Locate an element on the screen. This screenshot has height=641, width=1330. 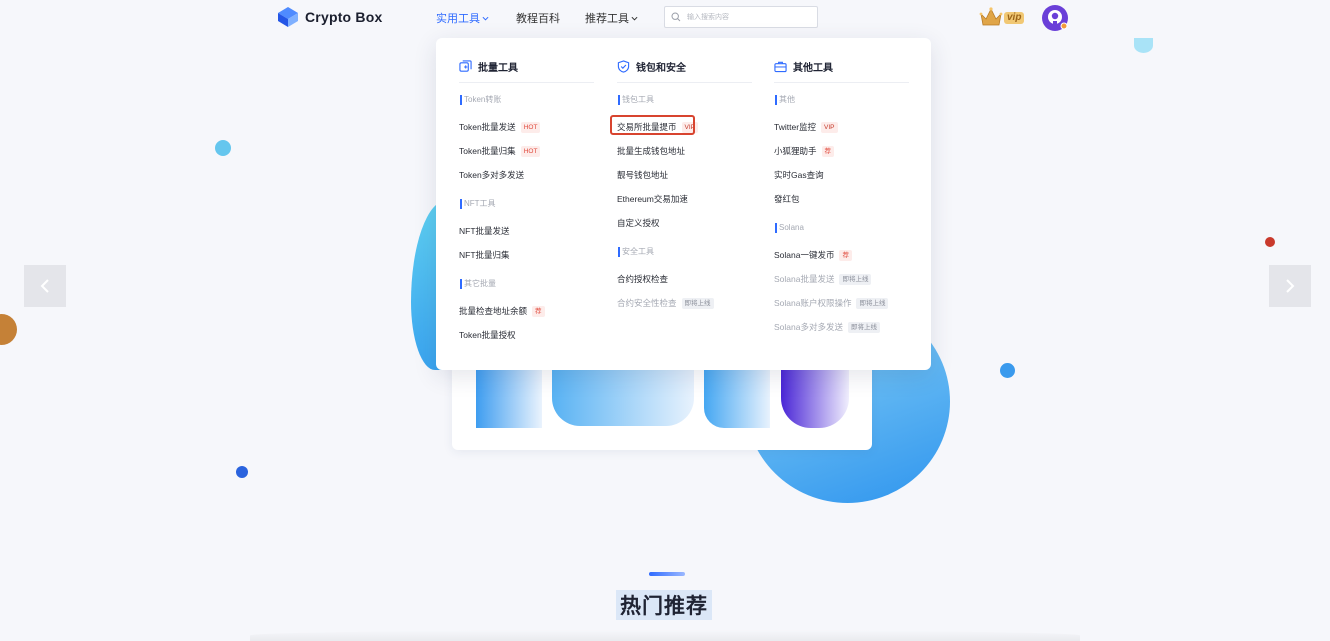
nav-label: 教程百科 is located at coordinates (538, 19).